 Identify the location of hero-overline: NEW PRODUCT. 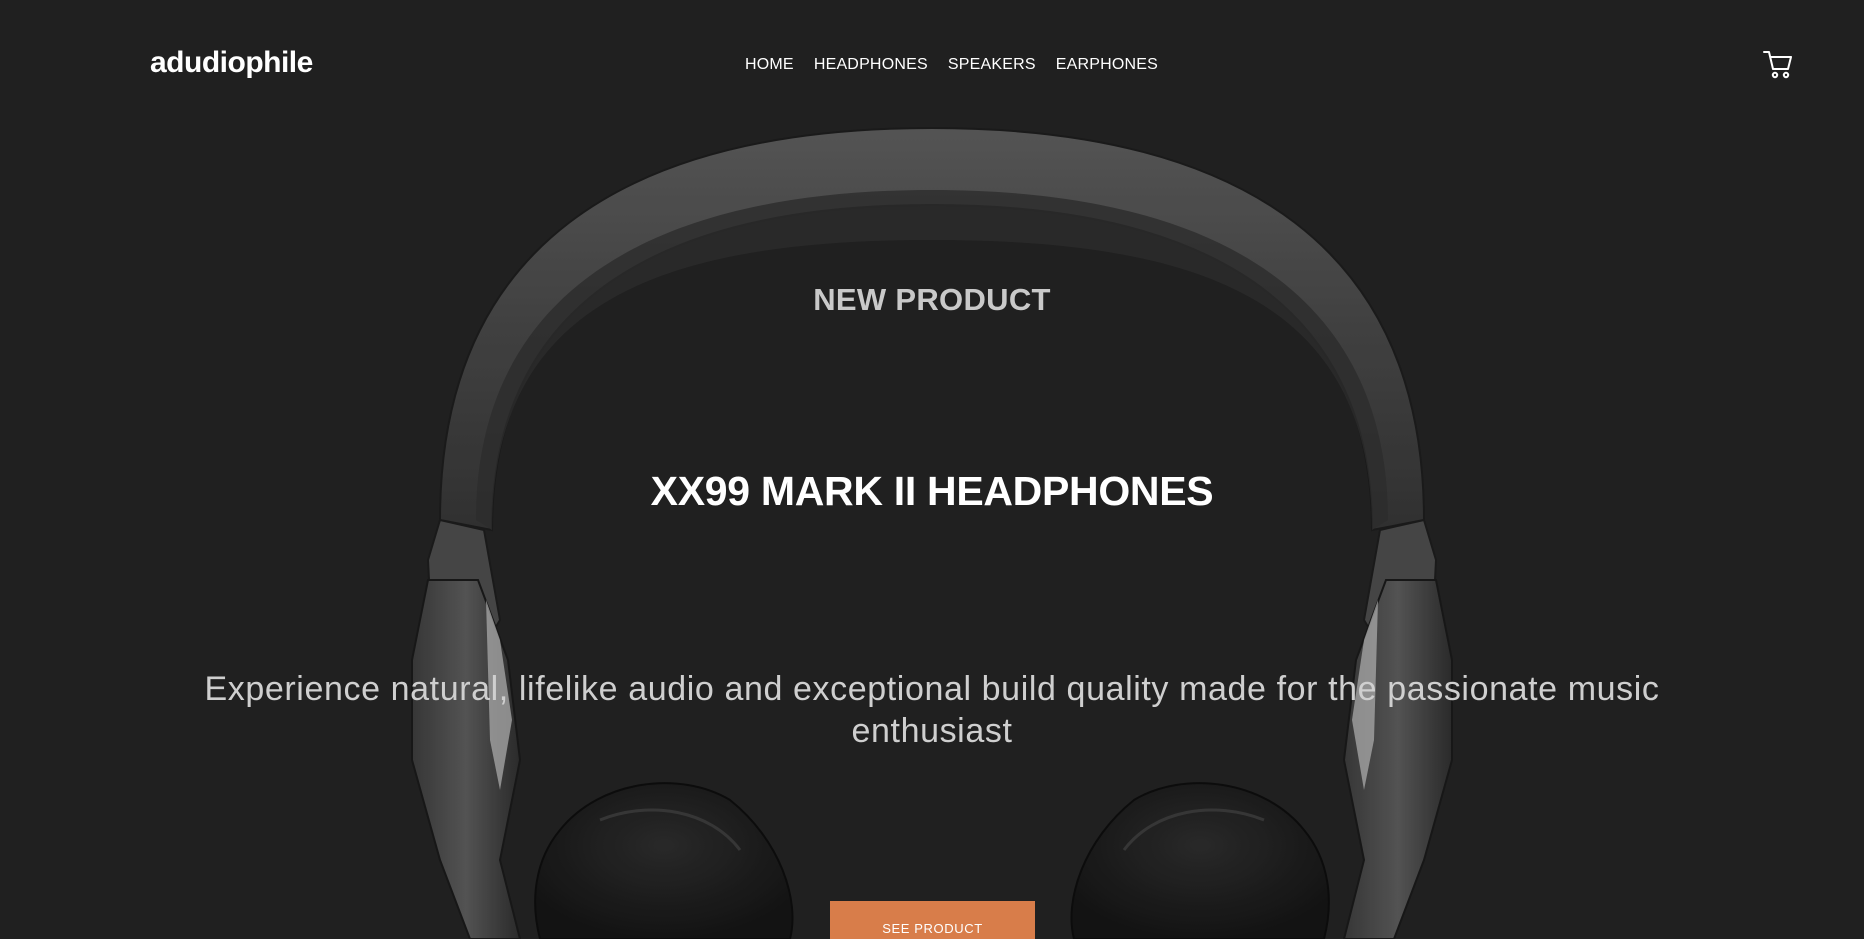
(932, 299).